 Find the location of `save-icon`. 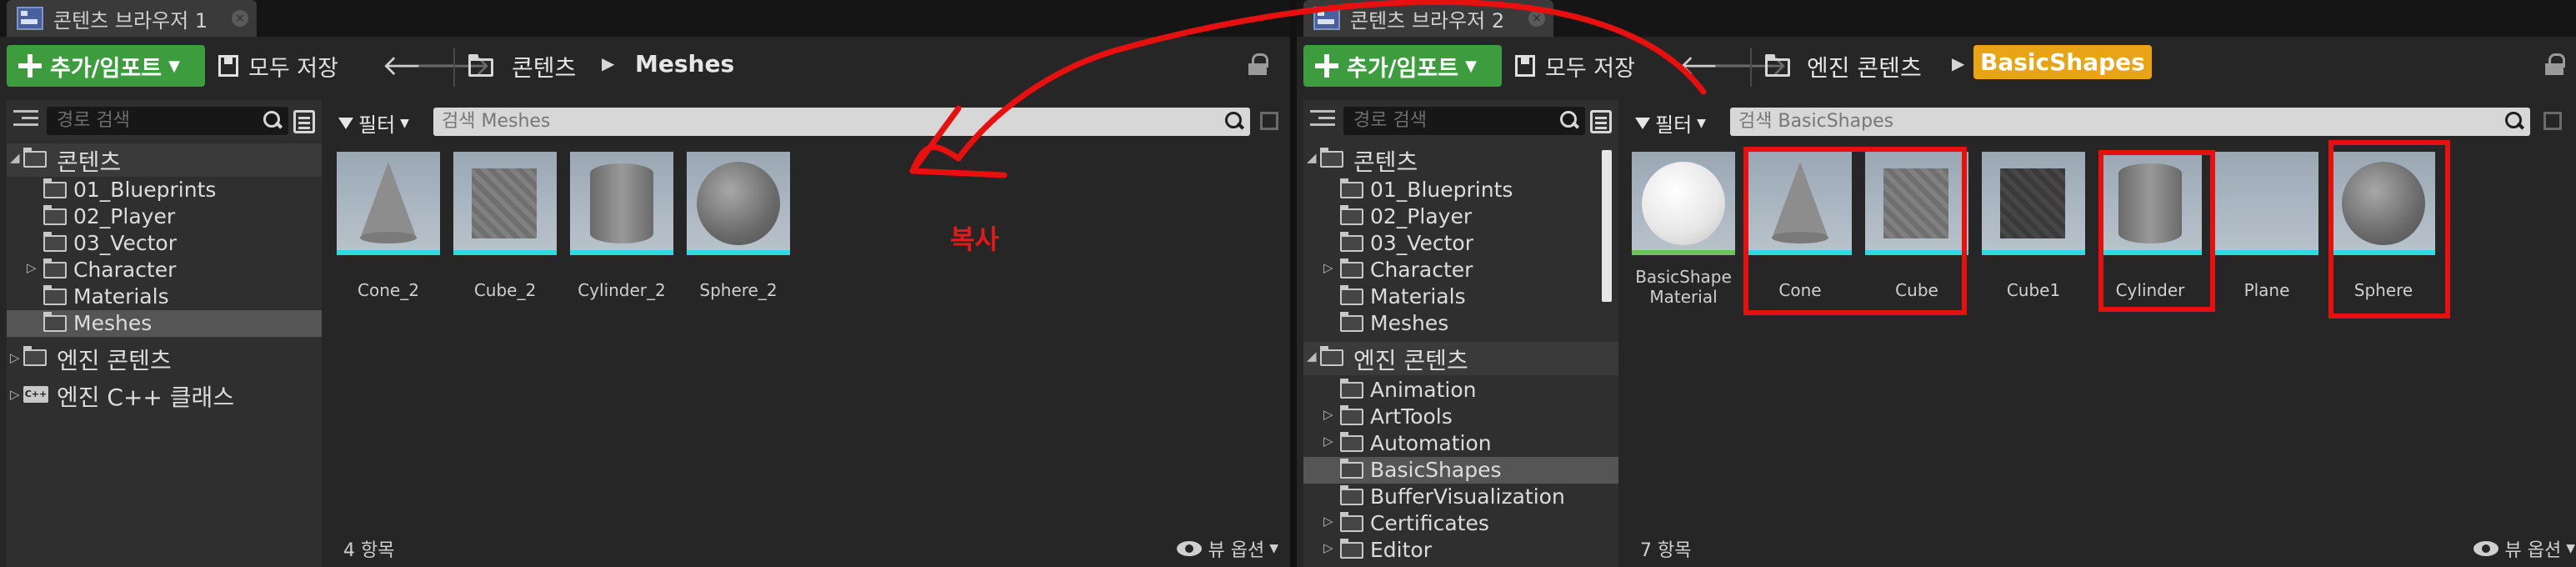

save-icon is located at coordinates (1525, 66).